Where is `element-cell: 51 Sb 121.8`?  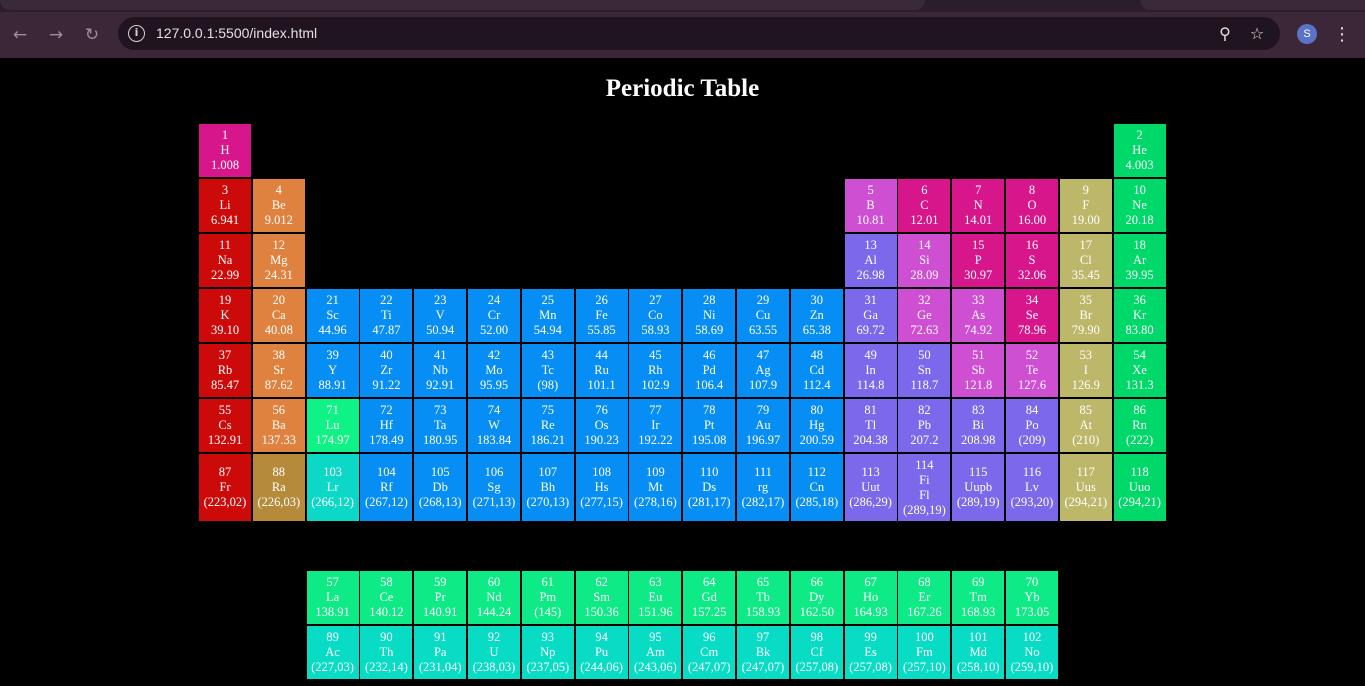
element-cell: 51 Sb 121.8 is located at coordinates (978, 370).